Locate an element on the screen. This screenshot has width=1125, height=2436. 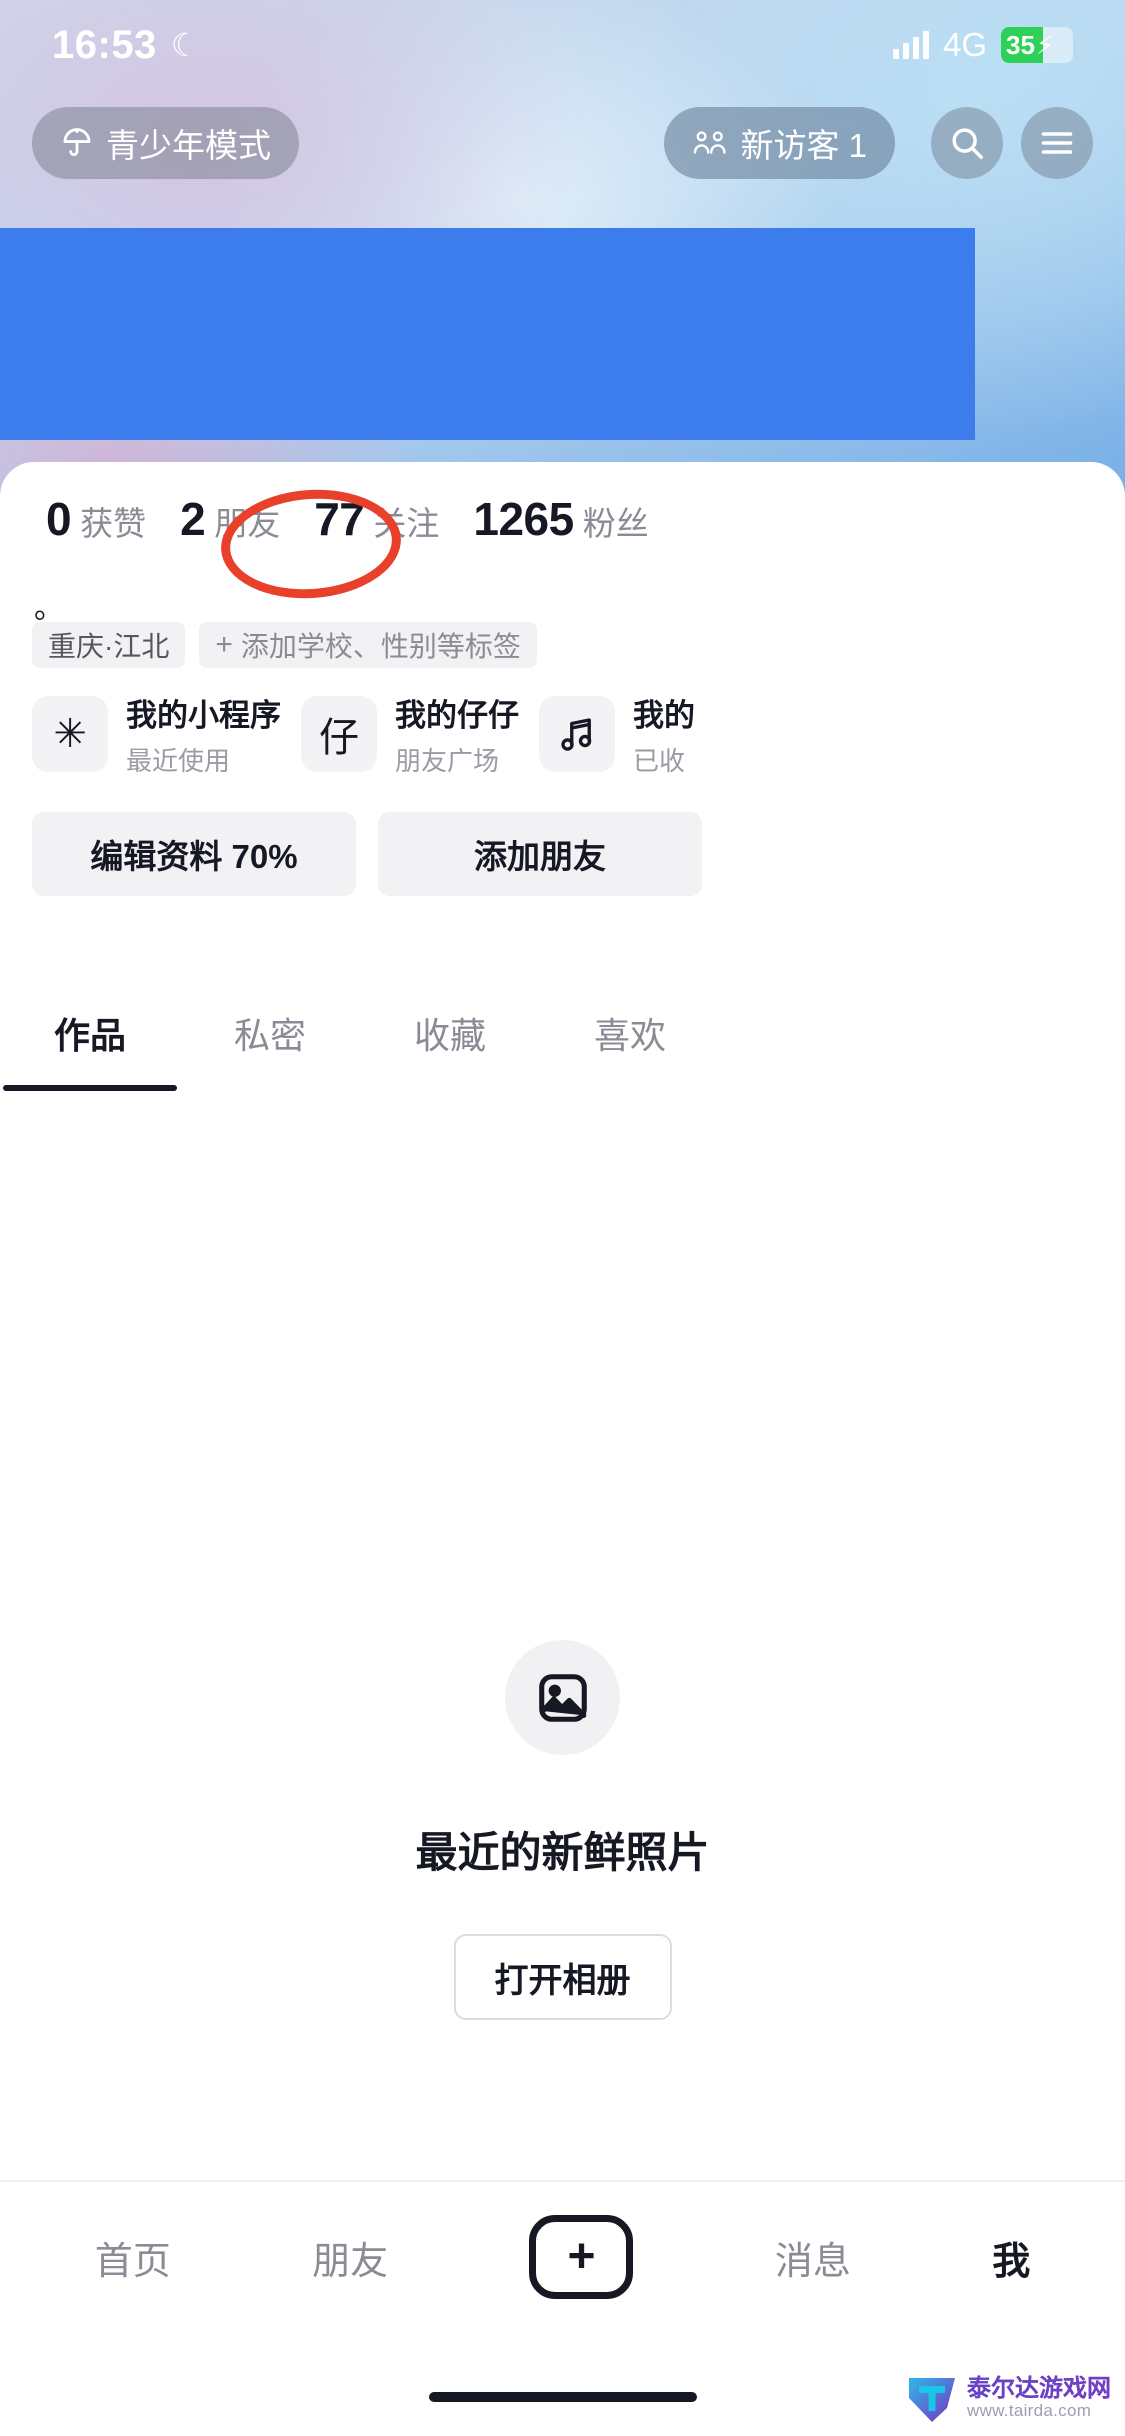
mini-program-icon: ✳ is located at coordinates (70, 734).